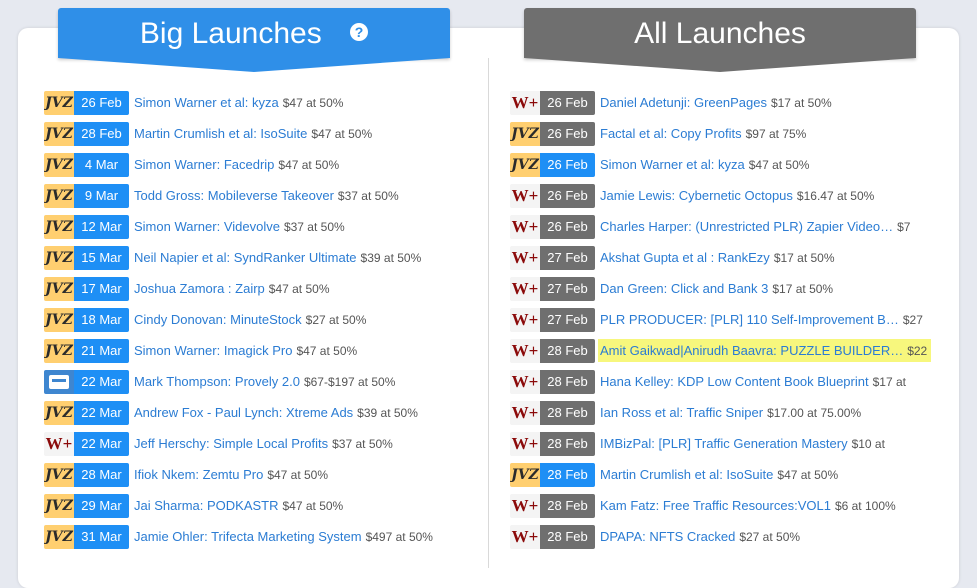 The height and width of the screenshot is (588, 977). I want to click on launch-title-link: Jamie Lewis: Cybernetic Octopus, so click(696, 195).